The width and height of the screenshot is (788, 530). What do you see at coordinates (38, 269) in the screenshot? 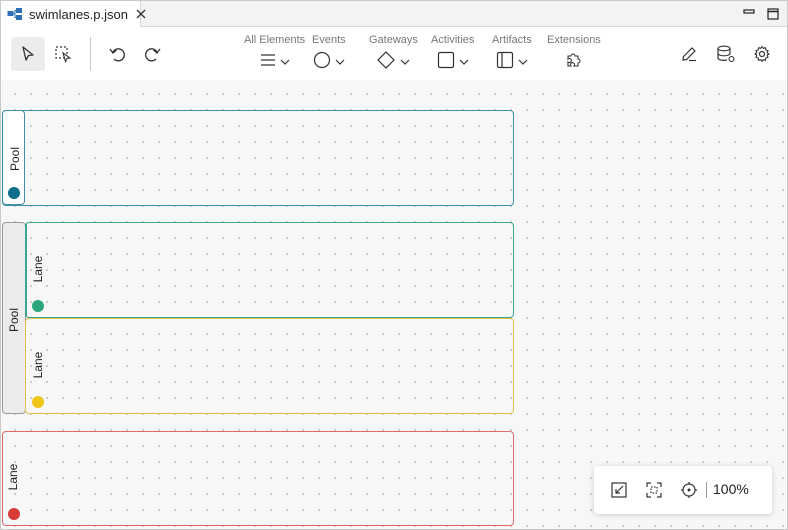
I see `lane-green-label: Lane` at bounding box center [38, 269].